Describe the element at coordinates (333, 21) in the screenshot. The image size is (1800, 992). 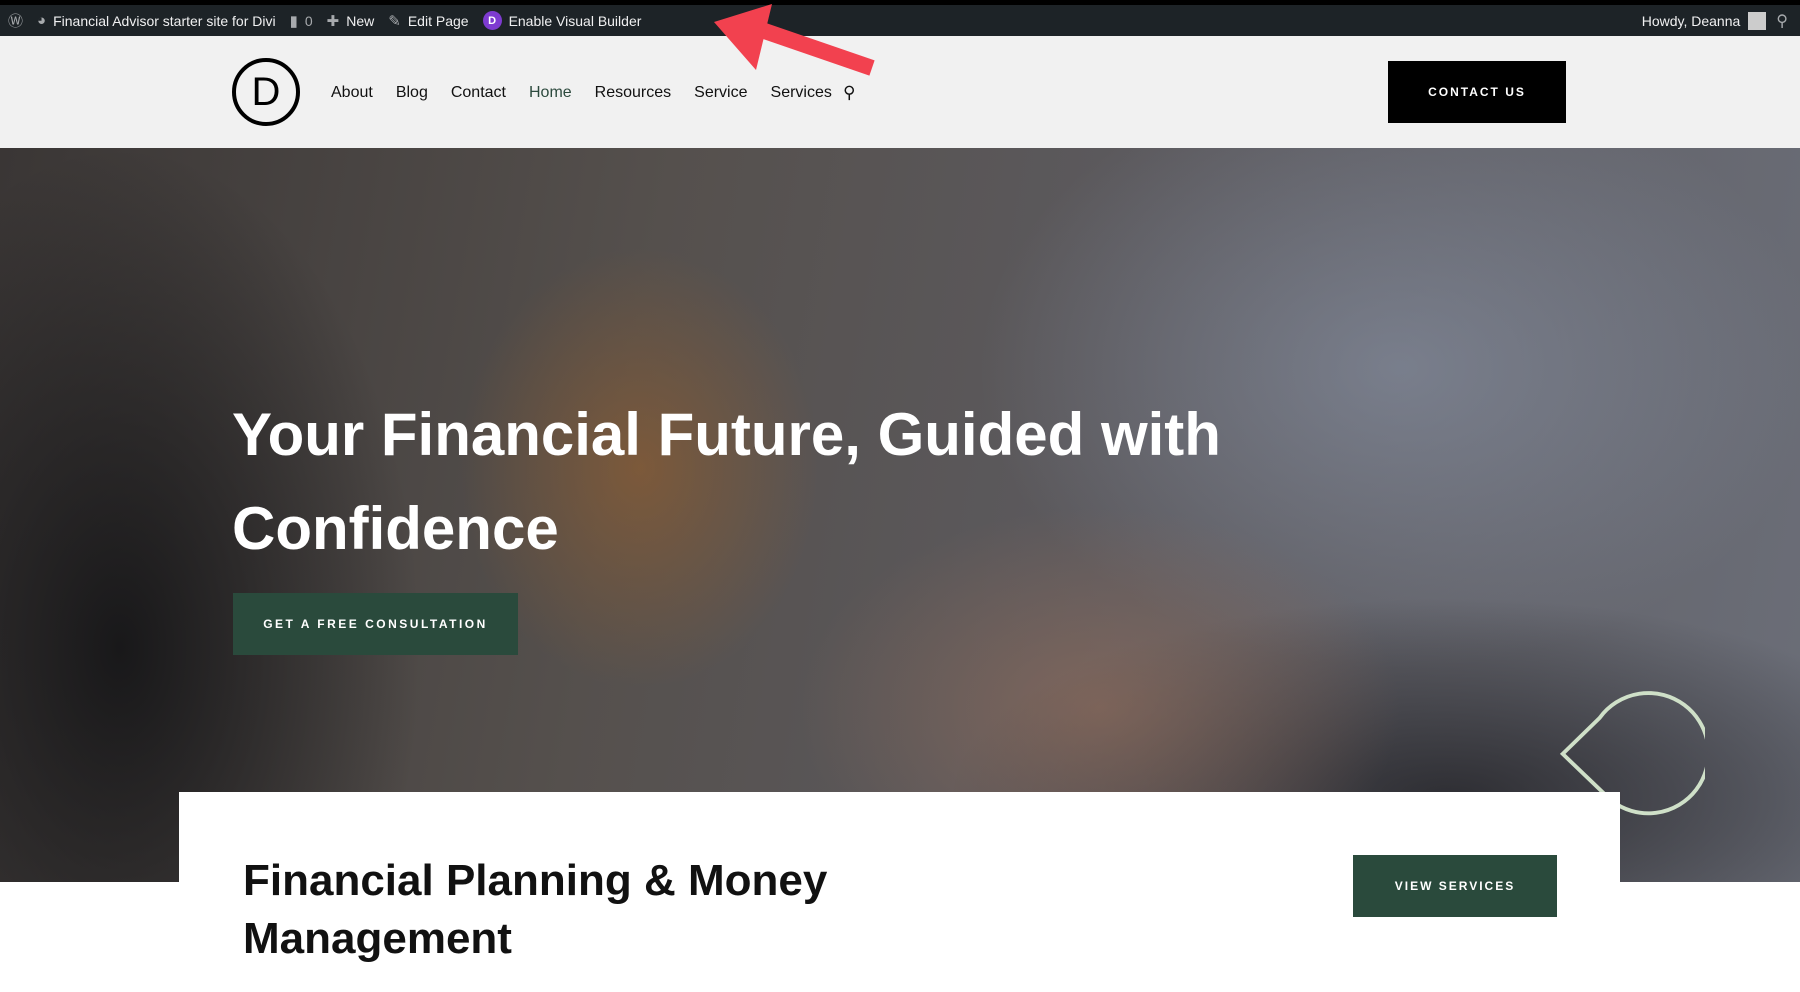
I see `plus-icon: ✚` at that location.